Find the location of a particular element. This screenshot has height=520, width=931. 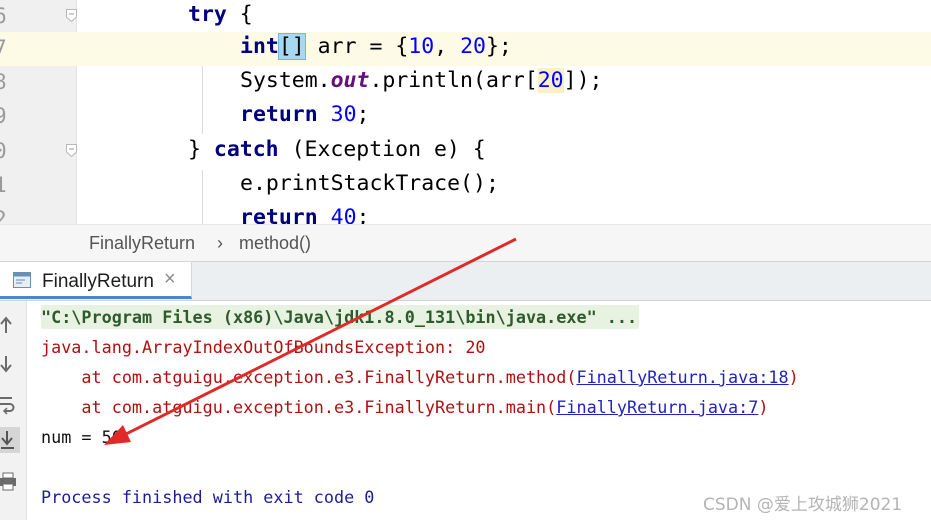

stacktrace-link: FinallyReturn.java:18 is located at coordinates (682, 377).